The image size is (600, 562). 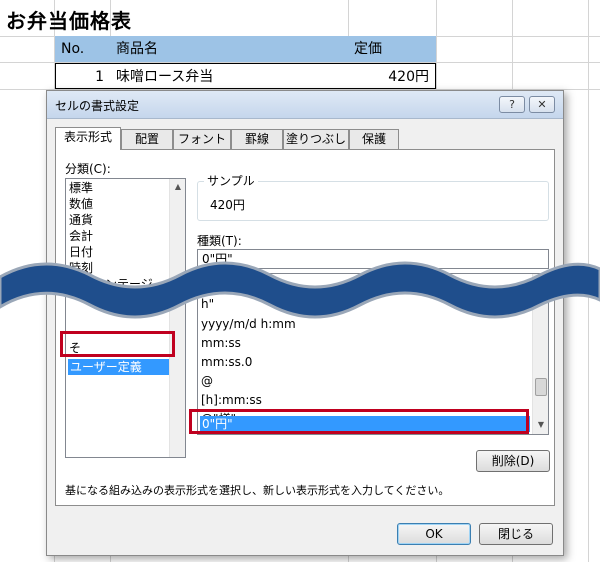 I want to click on category-item: 通貨, so click(x=81, y=220).